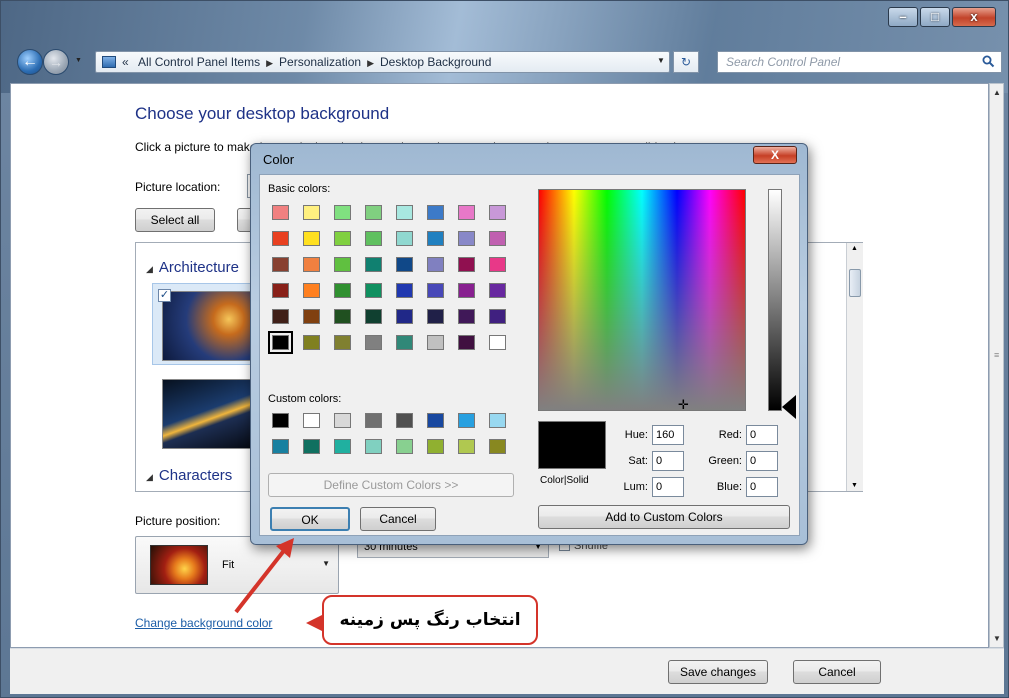  I want to click on breadcrumb-item: All Control Panel Items, so click(199, 62).